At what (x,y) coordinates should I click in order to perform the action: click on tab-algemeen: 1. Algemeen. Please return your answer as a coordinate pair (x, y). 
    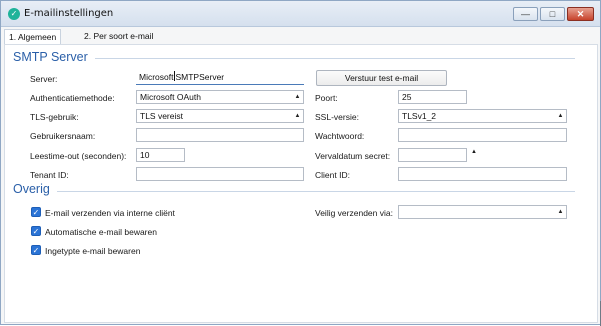
    Looking at the image, I should click on (33, 36).